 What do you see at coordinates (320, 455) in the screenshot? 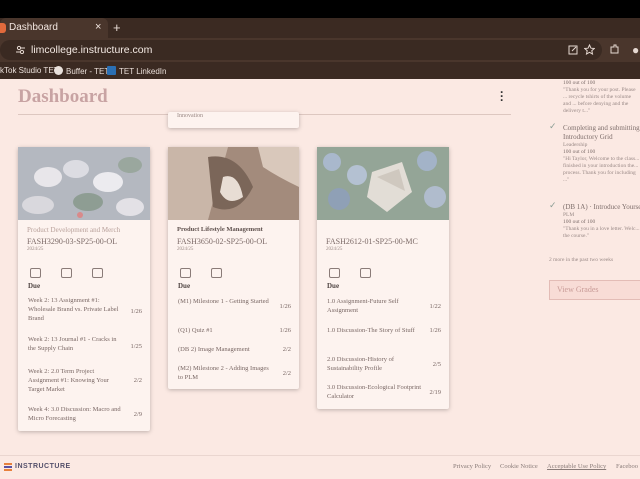
I see `footer-divider` at bounding box center [320, 455].